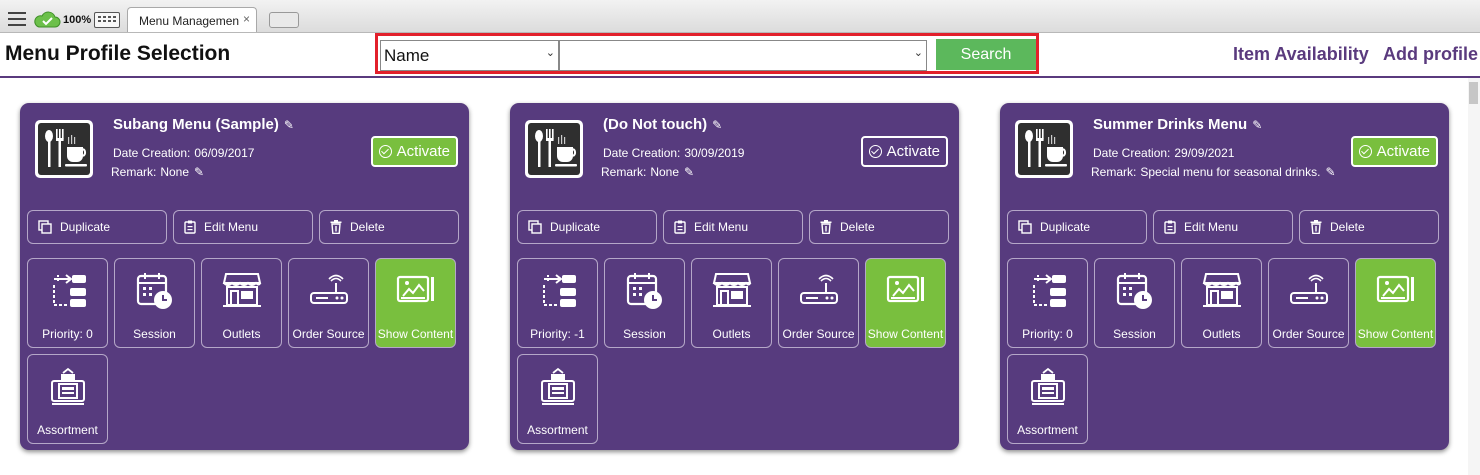  I want to click on tab-title: Menu Managemen, so click(189, 21).